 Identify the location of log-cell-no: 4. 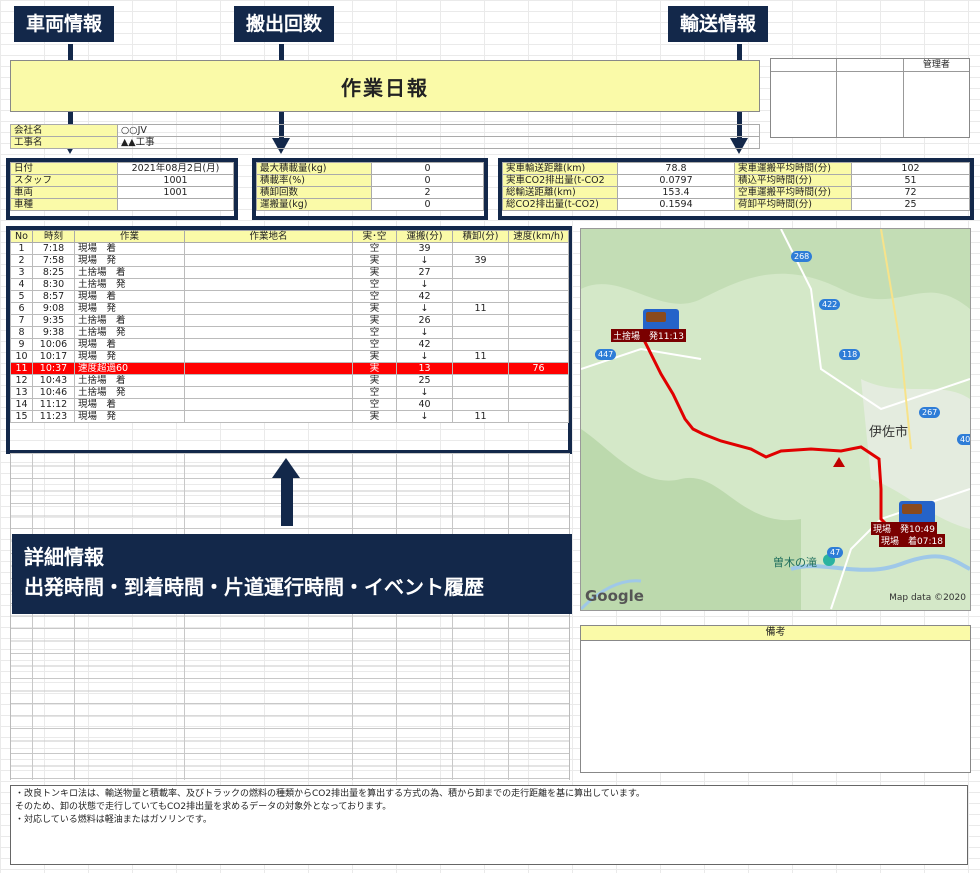
(21, 284).